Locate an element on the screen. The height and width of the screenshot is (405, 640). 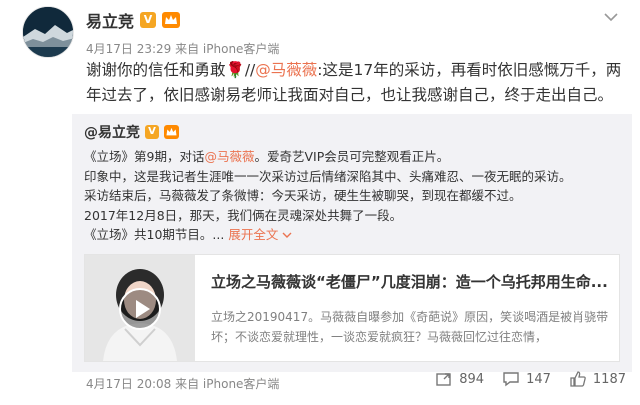
repost-line: 《立场》共10期节目。... 展开全文 is located at coordinates (354, 235).